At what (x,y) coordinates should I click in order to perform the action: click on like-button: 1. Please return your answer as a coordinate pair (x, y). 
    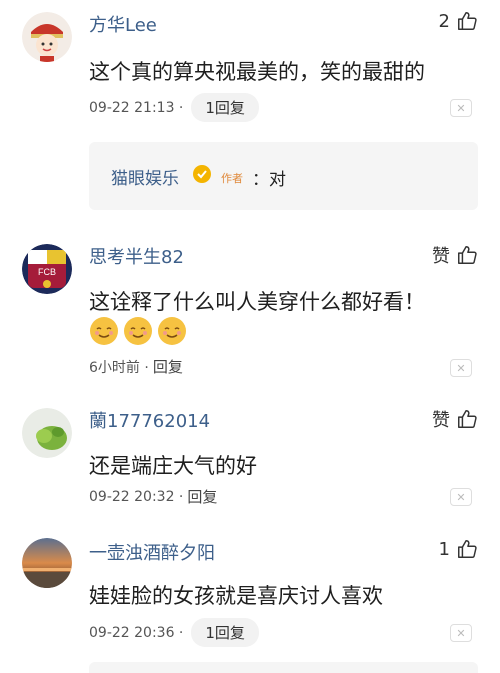
    Looking at the image, I should click on (458, 549).